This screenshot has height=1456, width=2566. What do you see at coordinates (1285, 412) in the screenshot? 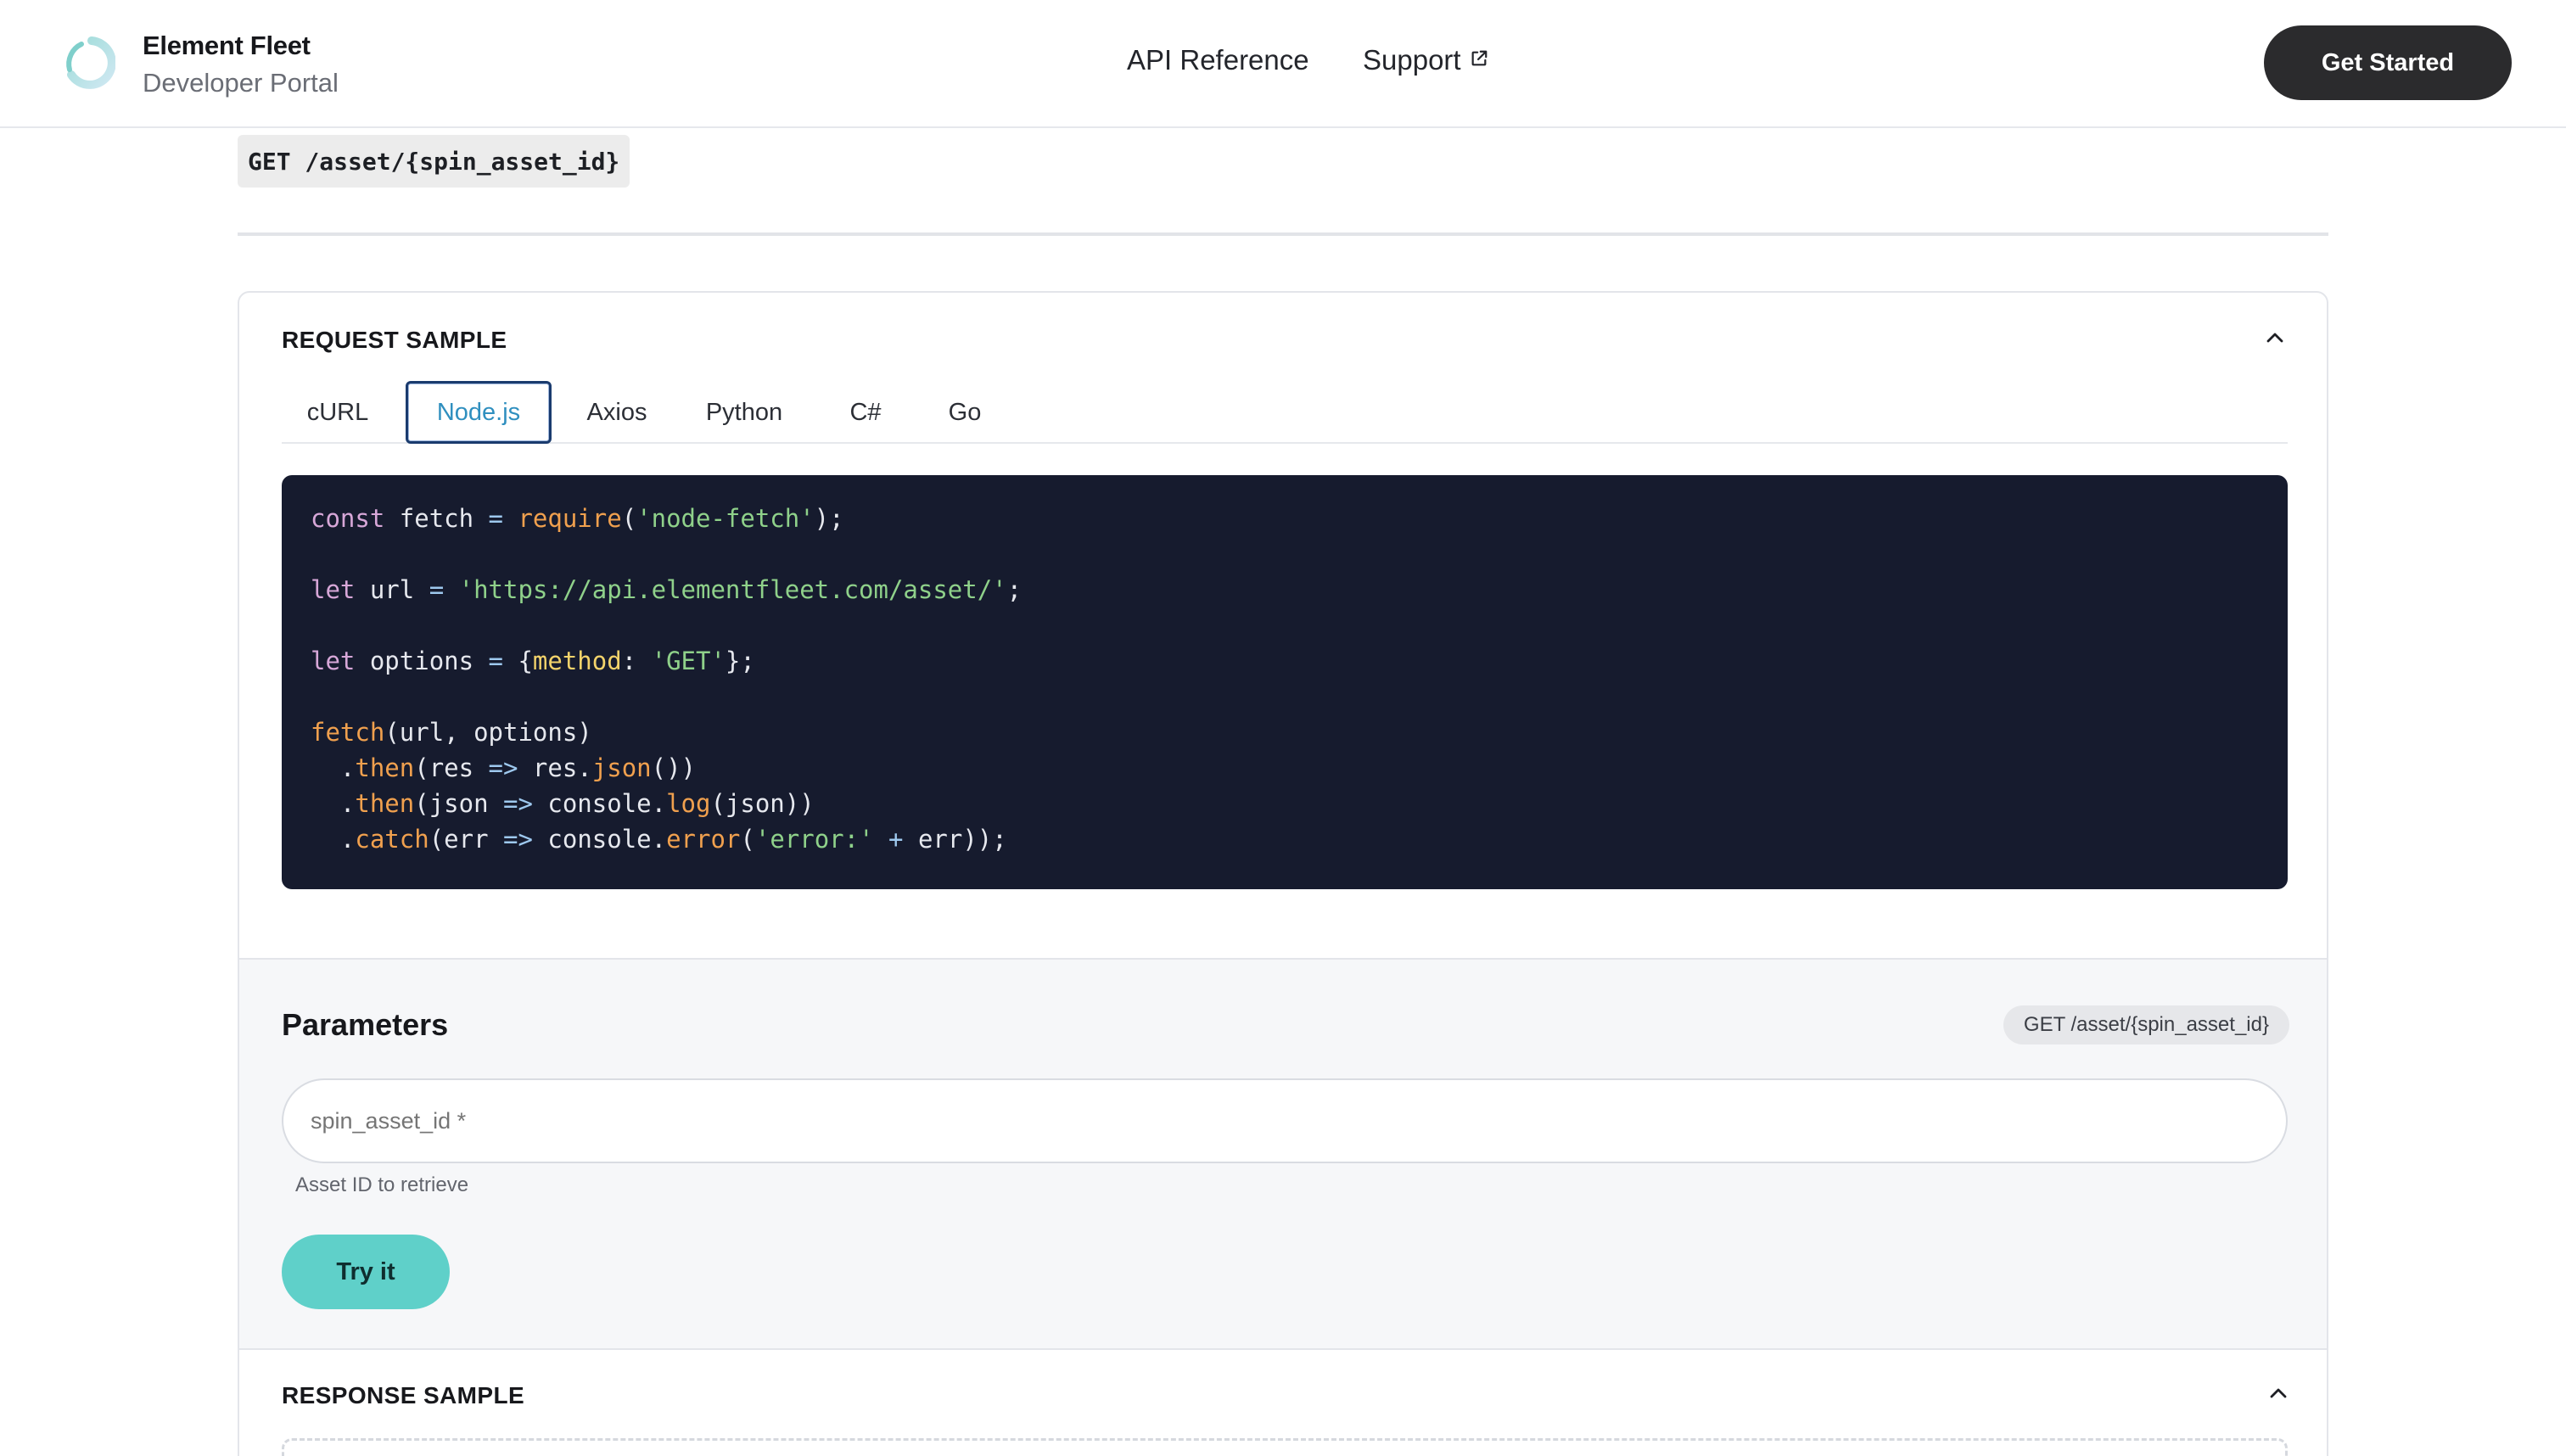
I see `language-tabs: cURL Node.js Axios Python C# Go` at bounding box center [1285, 412].